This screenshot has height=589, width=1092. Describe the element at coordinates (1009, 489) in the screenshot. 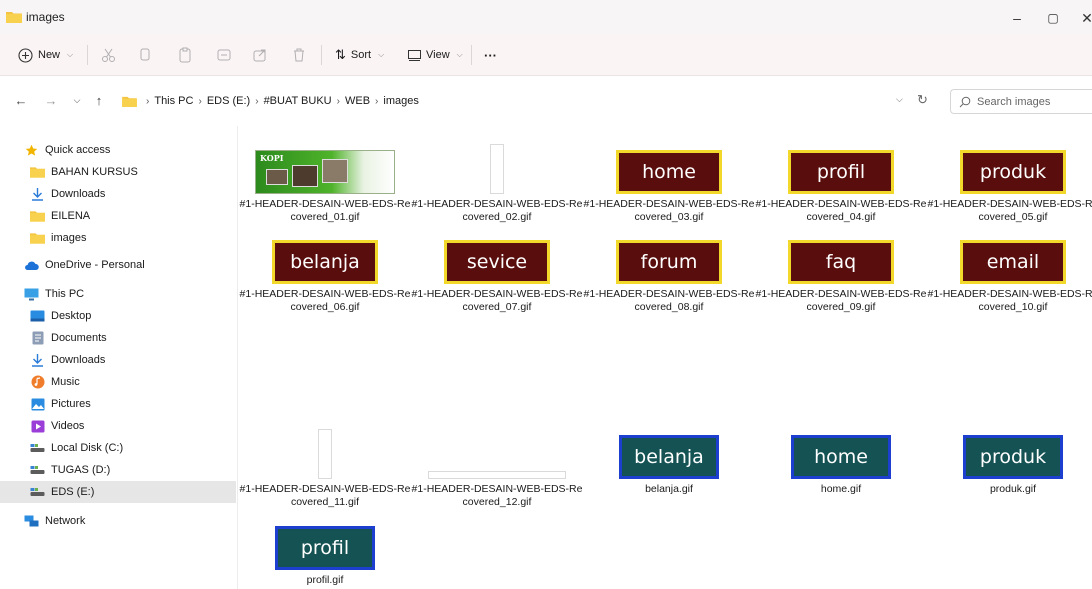

I see `file-name: produk.gif` at that location.